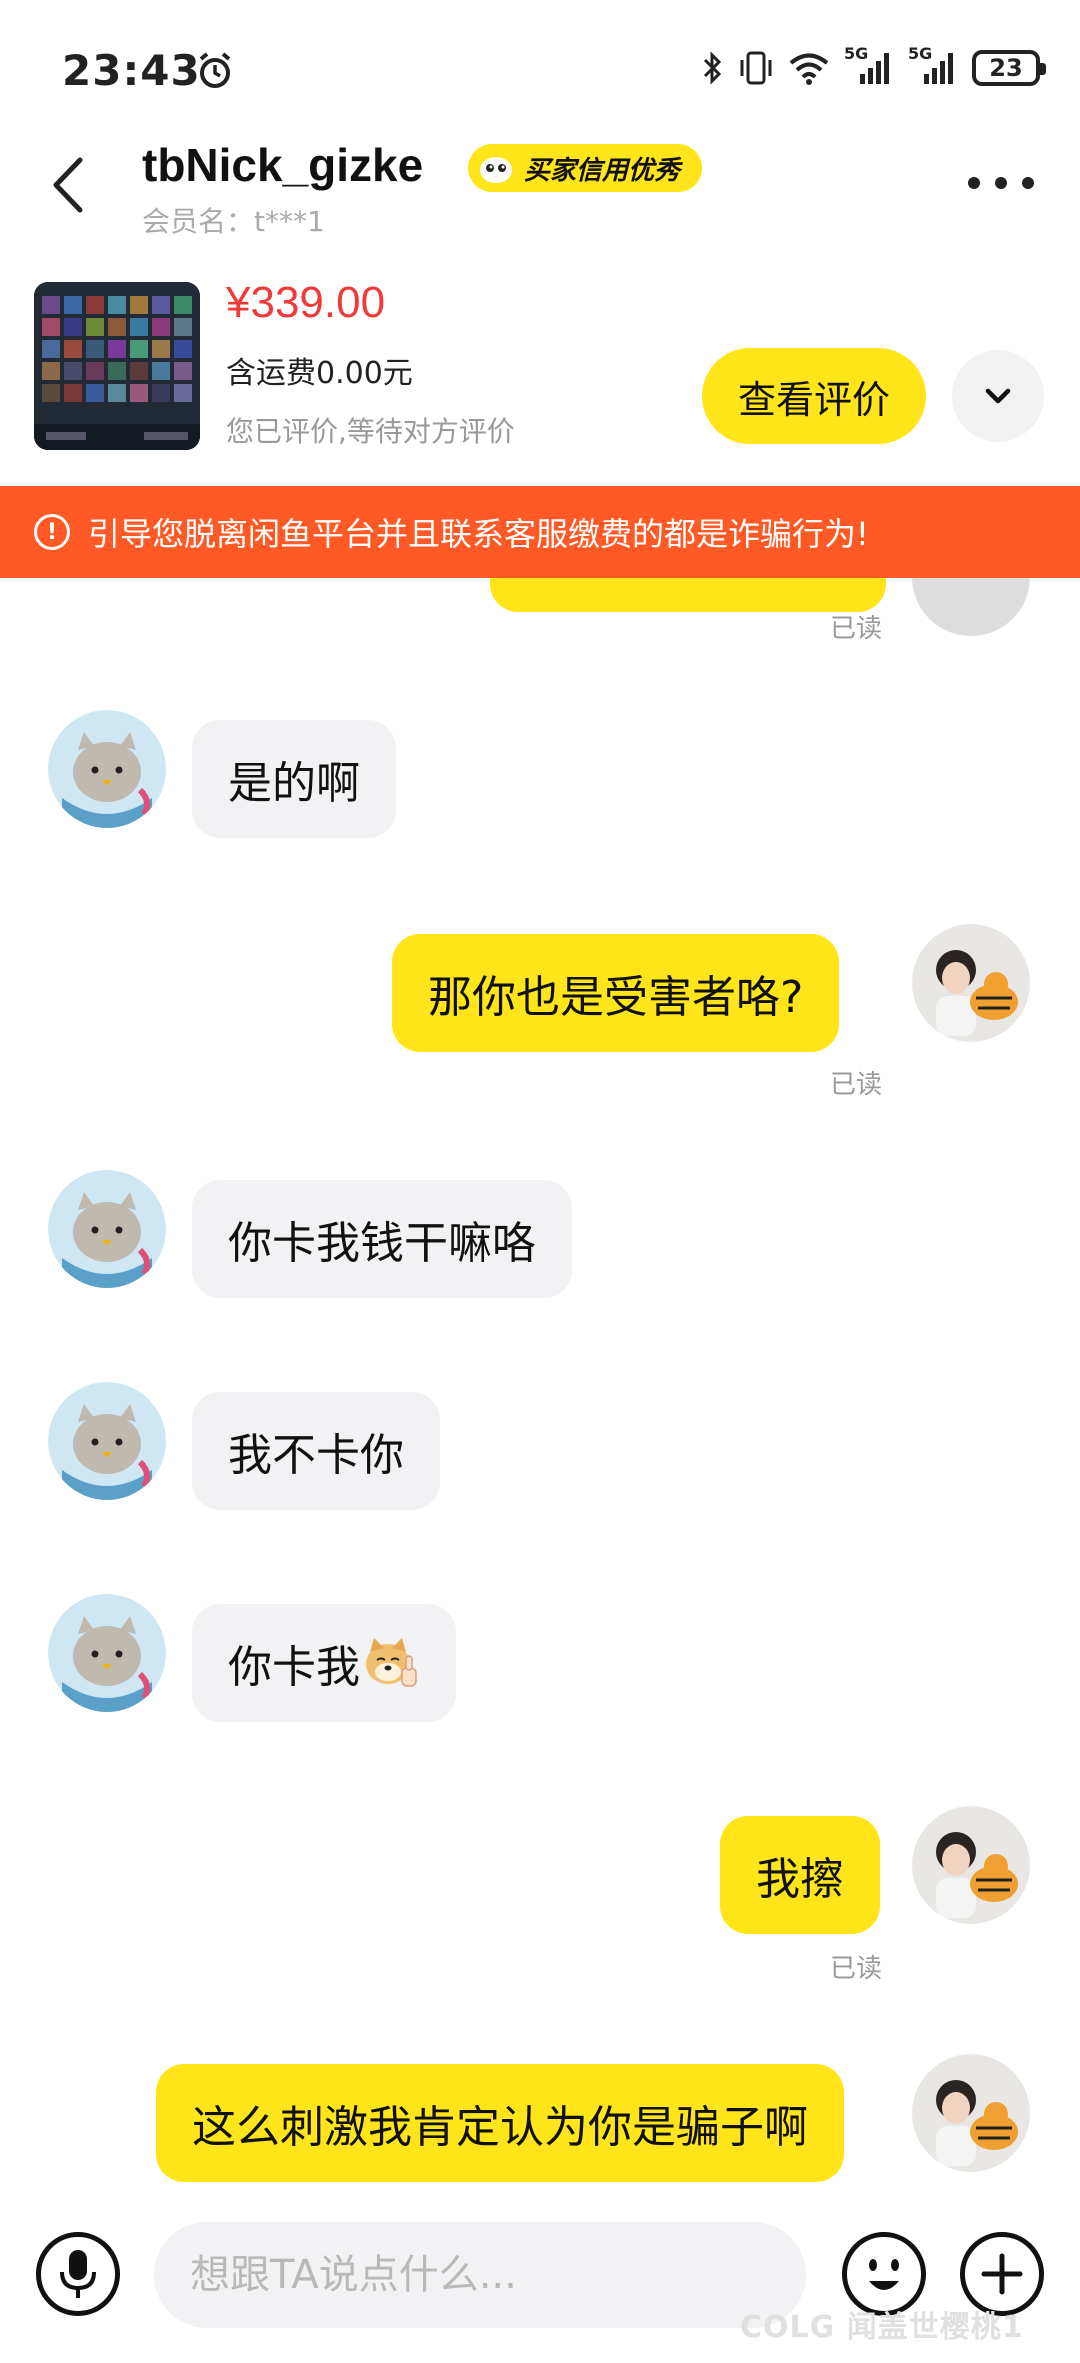  Describe the element at coordinates (809, 69) in the screenshot. I see `wifi-icon` at that location.